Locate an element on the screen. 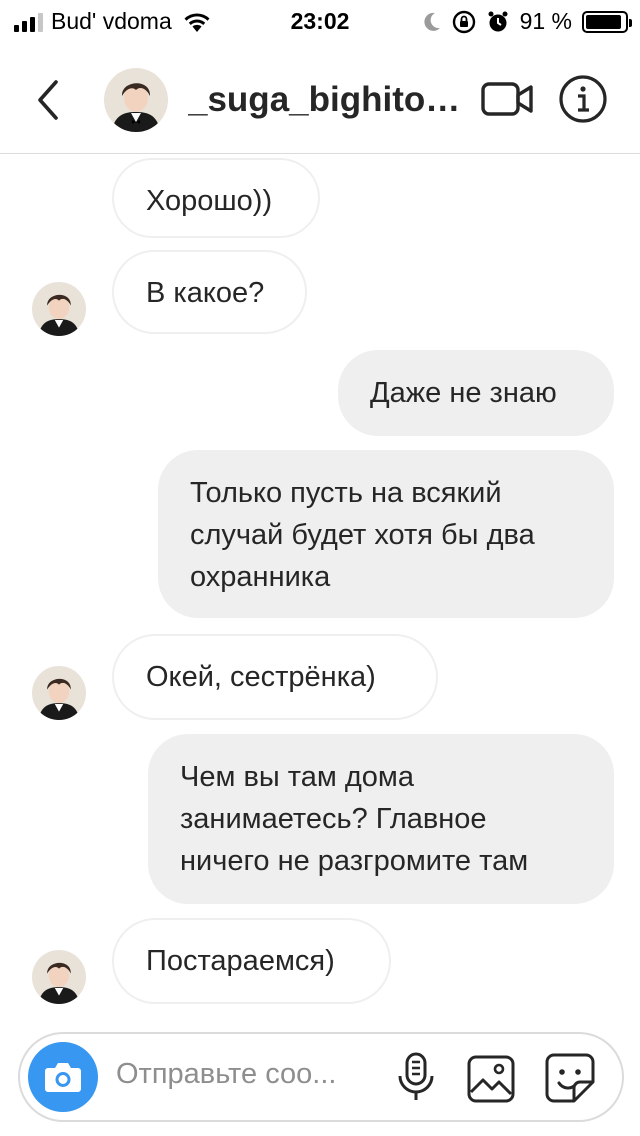 The image size is (640, 1136). message-composer is located at coordinates (321, 1077).